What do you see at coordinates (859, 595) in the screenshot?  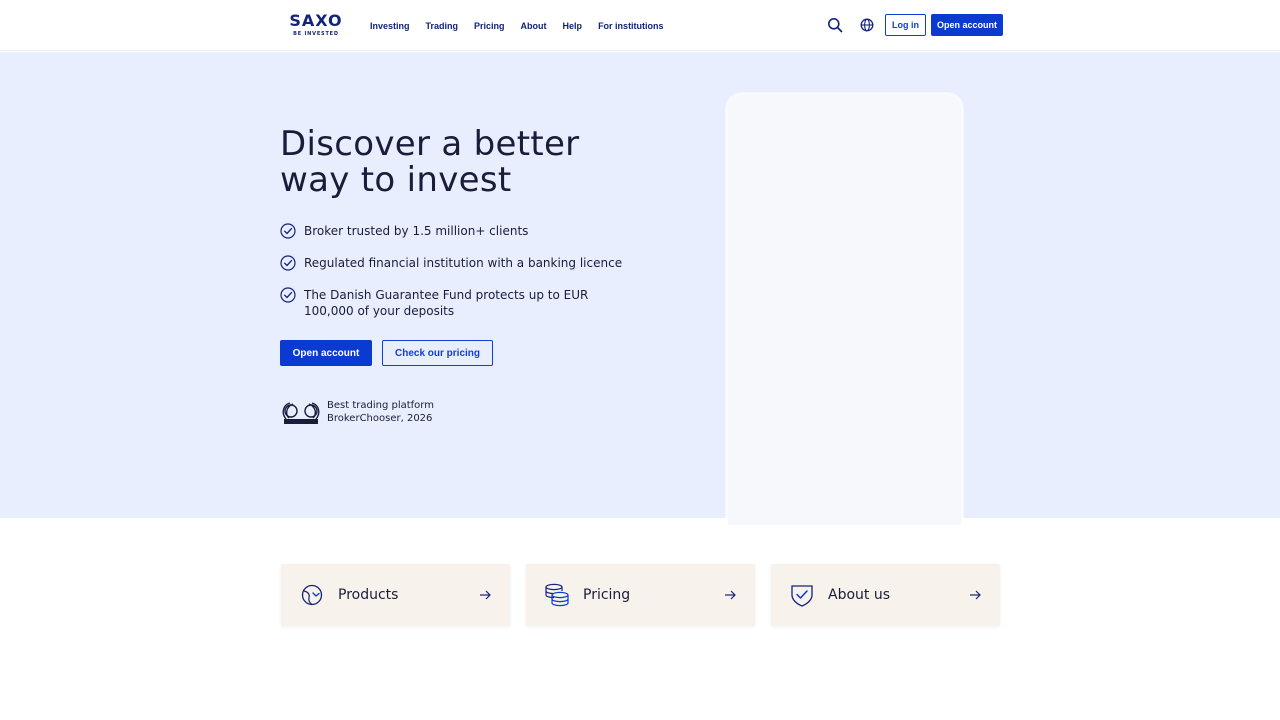 I see `card-label: About us` at bounding box center [859, 595].